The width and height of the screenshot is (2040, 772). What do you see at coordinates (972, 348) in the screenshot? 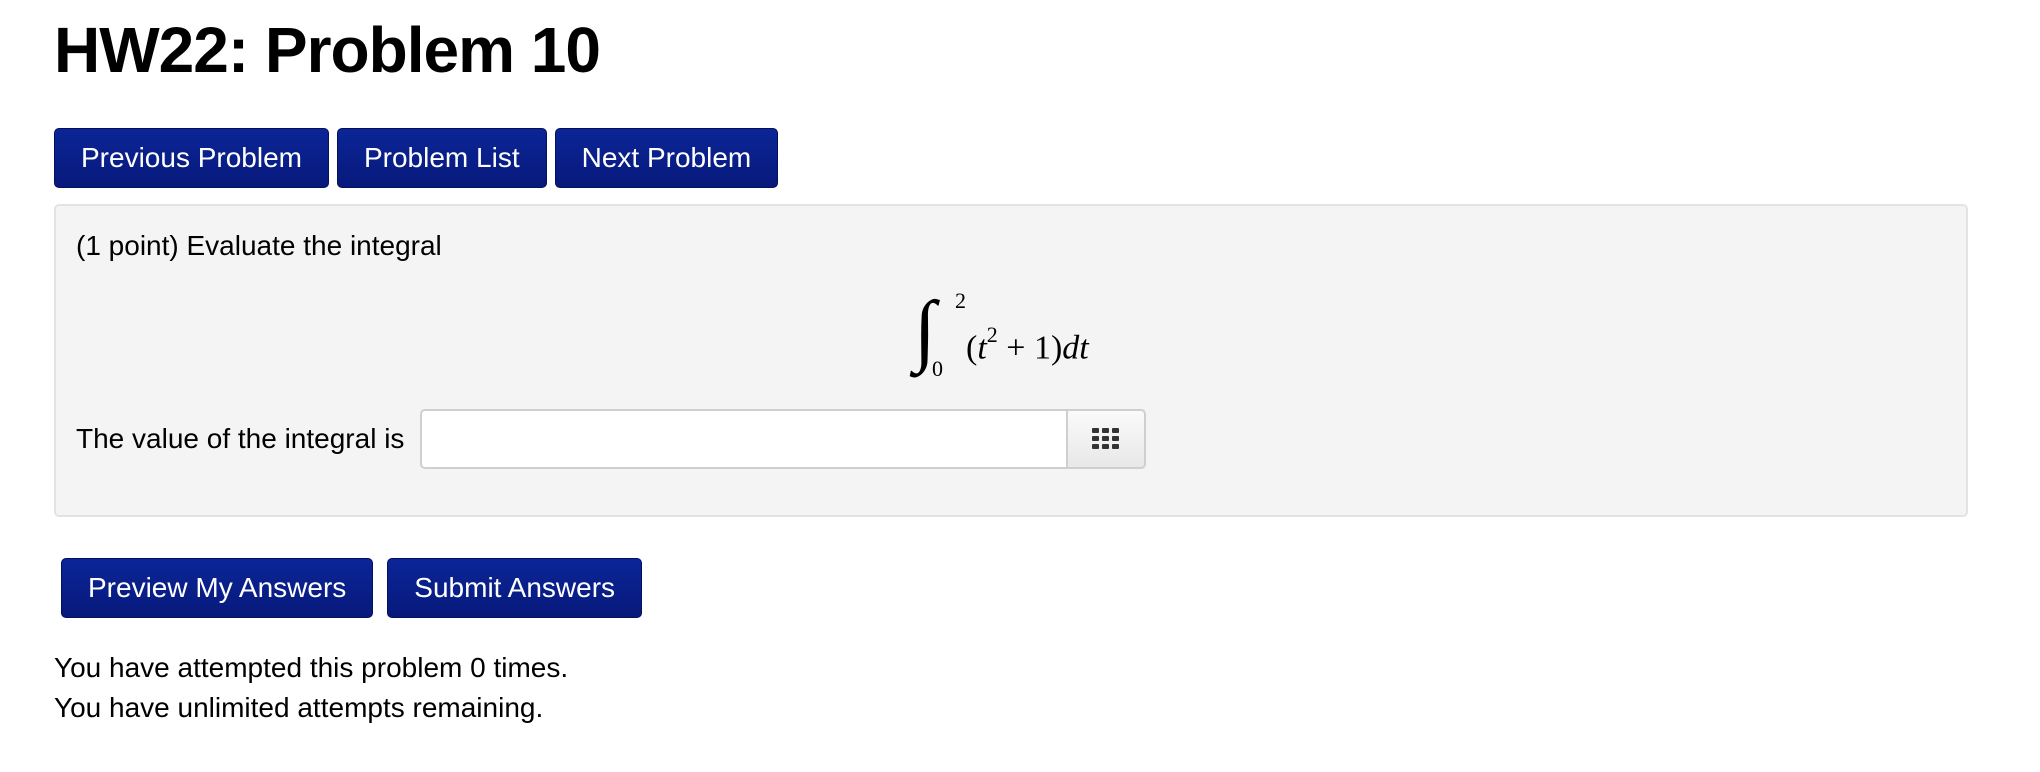
I see `integrand-open-paren: (` at bounding box center [972, 348].